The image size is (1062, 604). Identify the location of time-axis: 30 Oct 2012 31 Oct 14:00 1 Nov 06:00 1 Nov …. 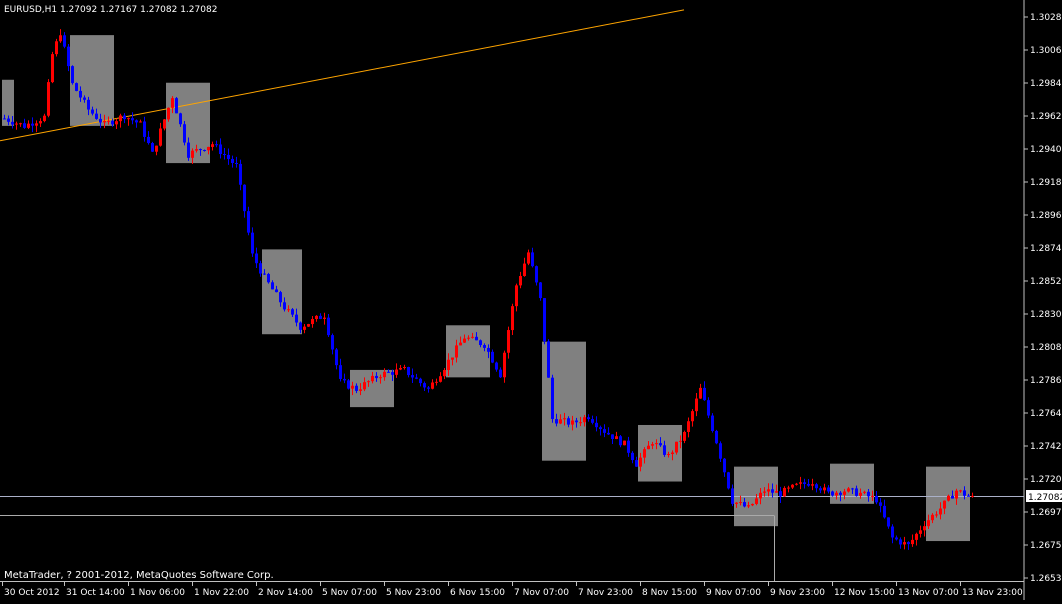
(512, 590).